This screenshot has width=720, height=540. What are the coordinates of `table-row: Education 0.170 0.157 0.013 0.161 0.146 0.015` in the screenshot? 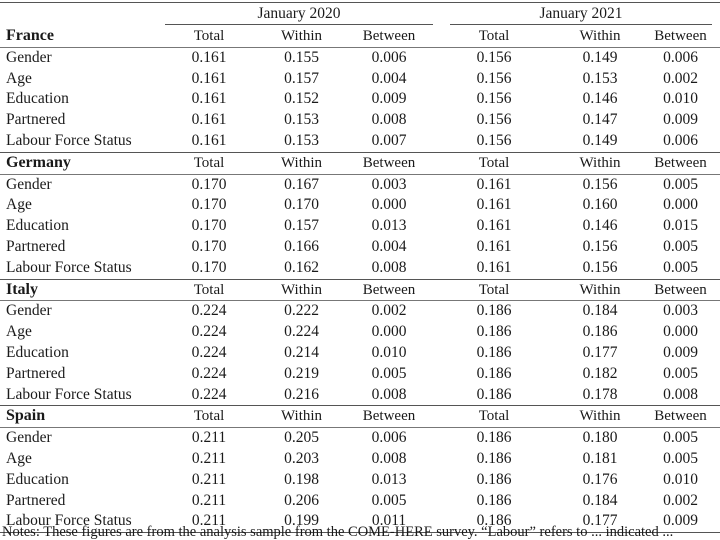 It's located at (360, 226).